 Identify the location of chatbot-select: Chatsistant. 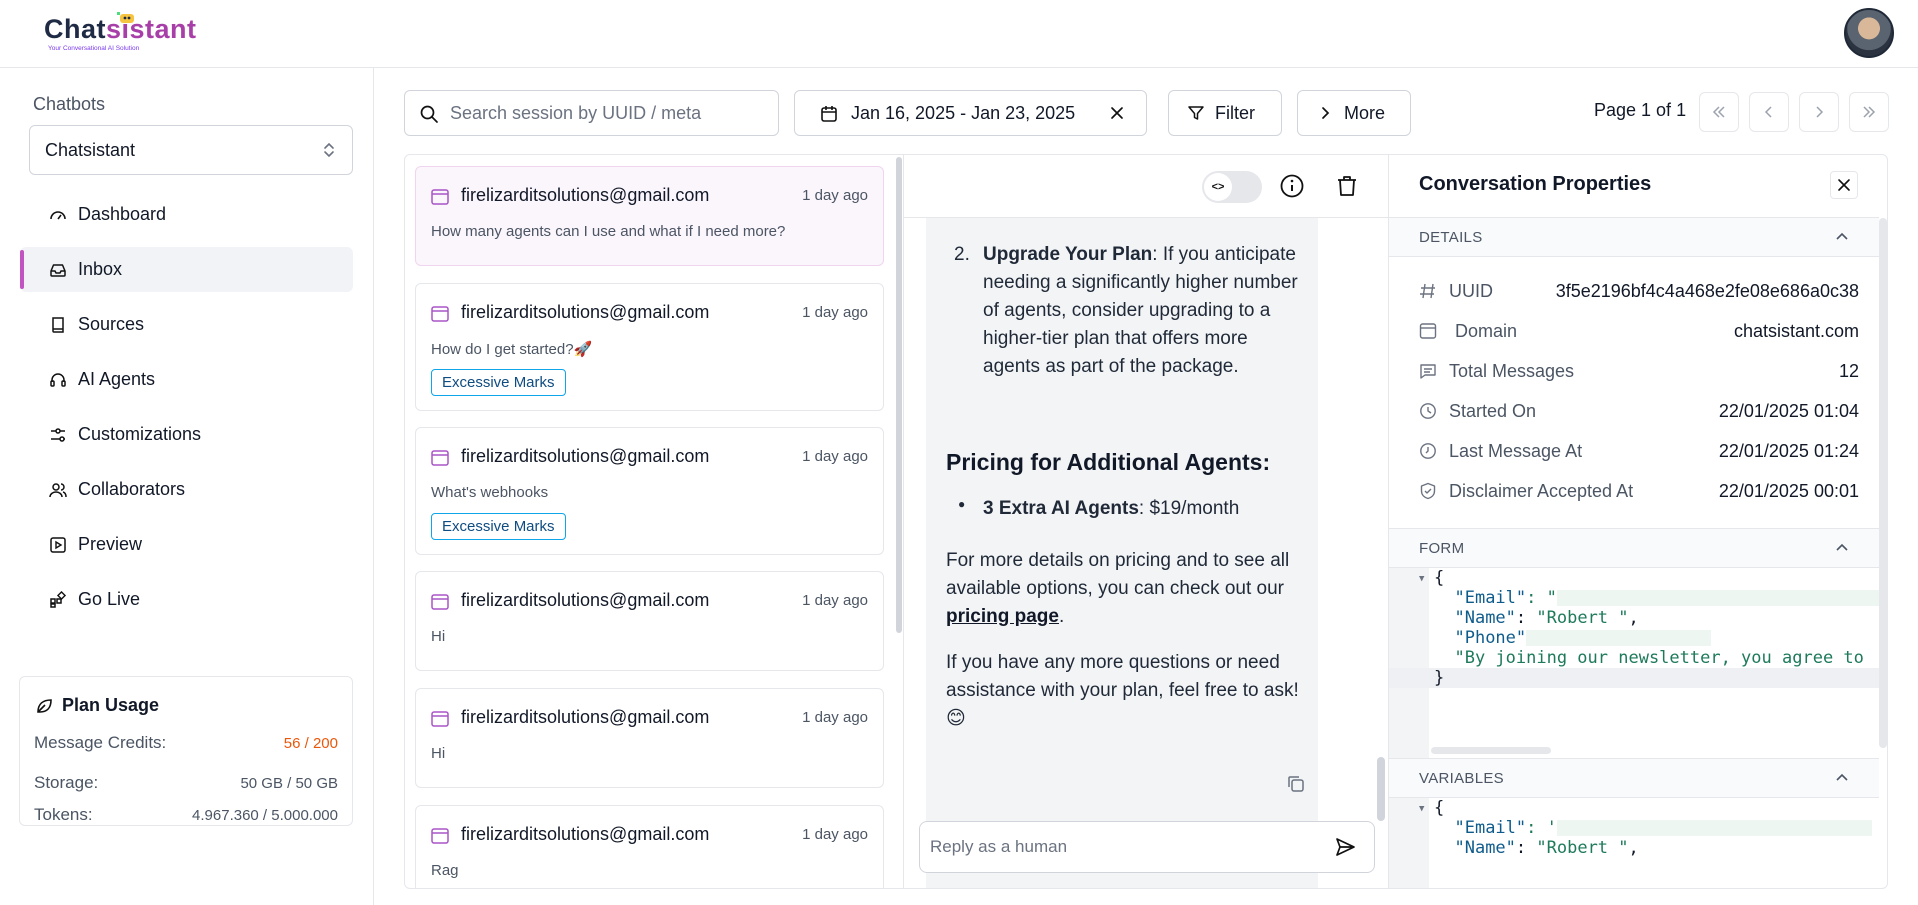
(191, 150).